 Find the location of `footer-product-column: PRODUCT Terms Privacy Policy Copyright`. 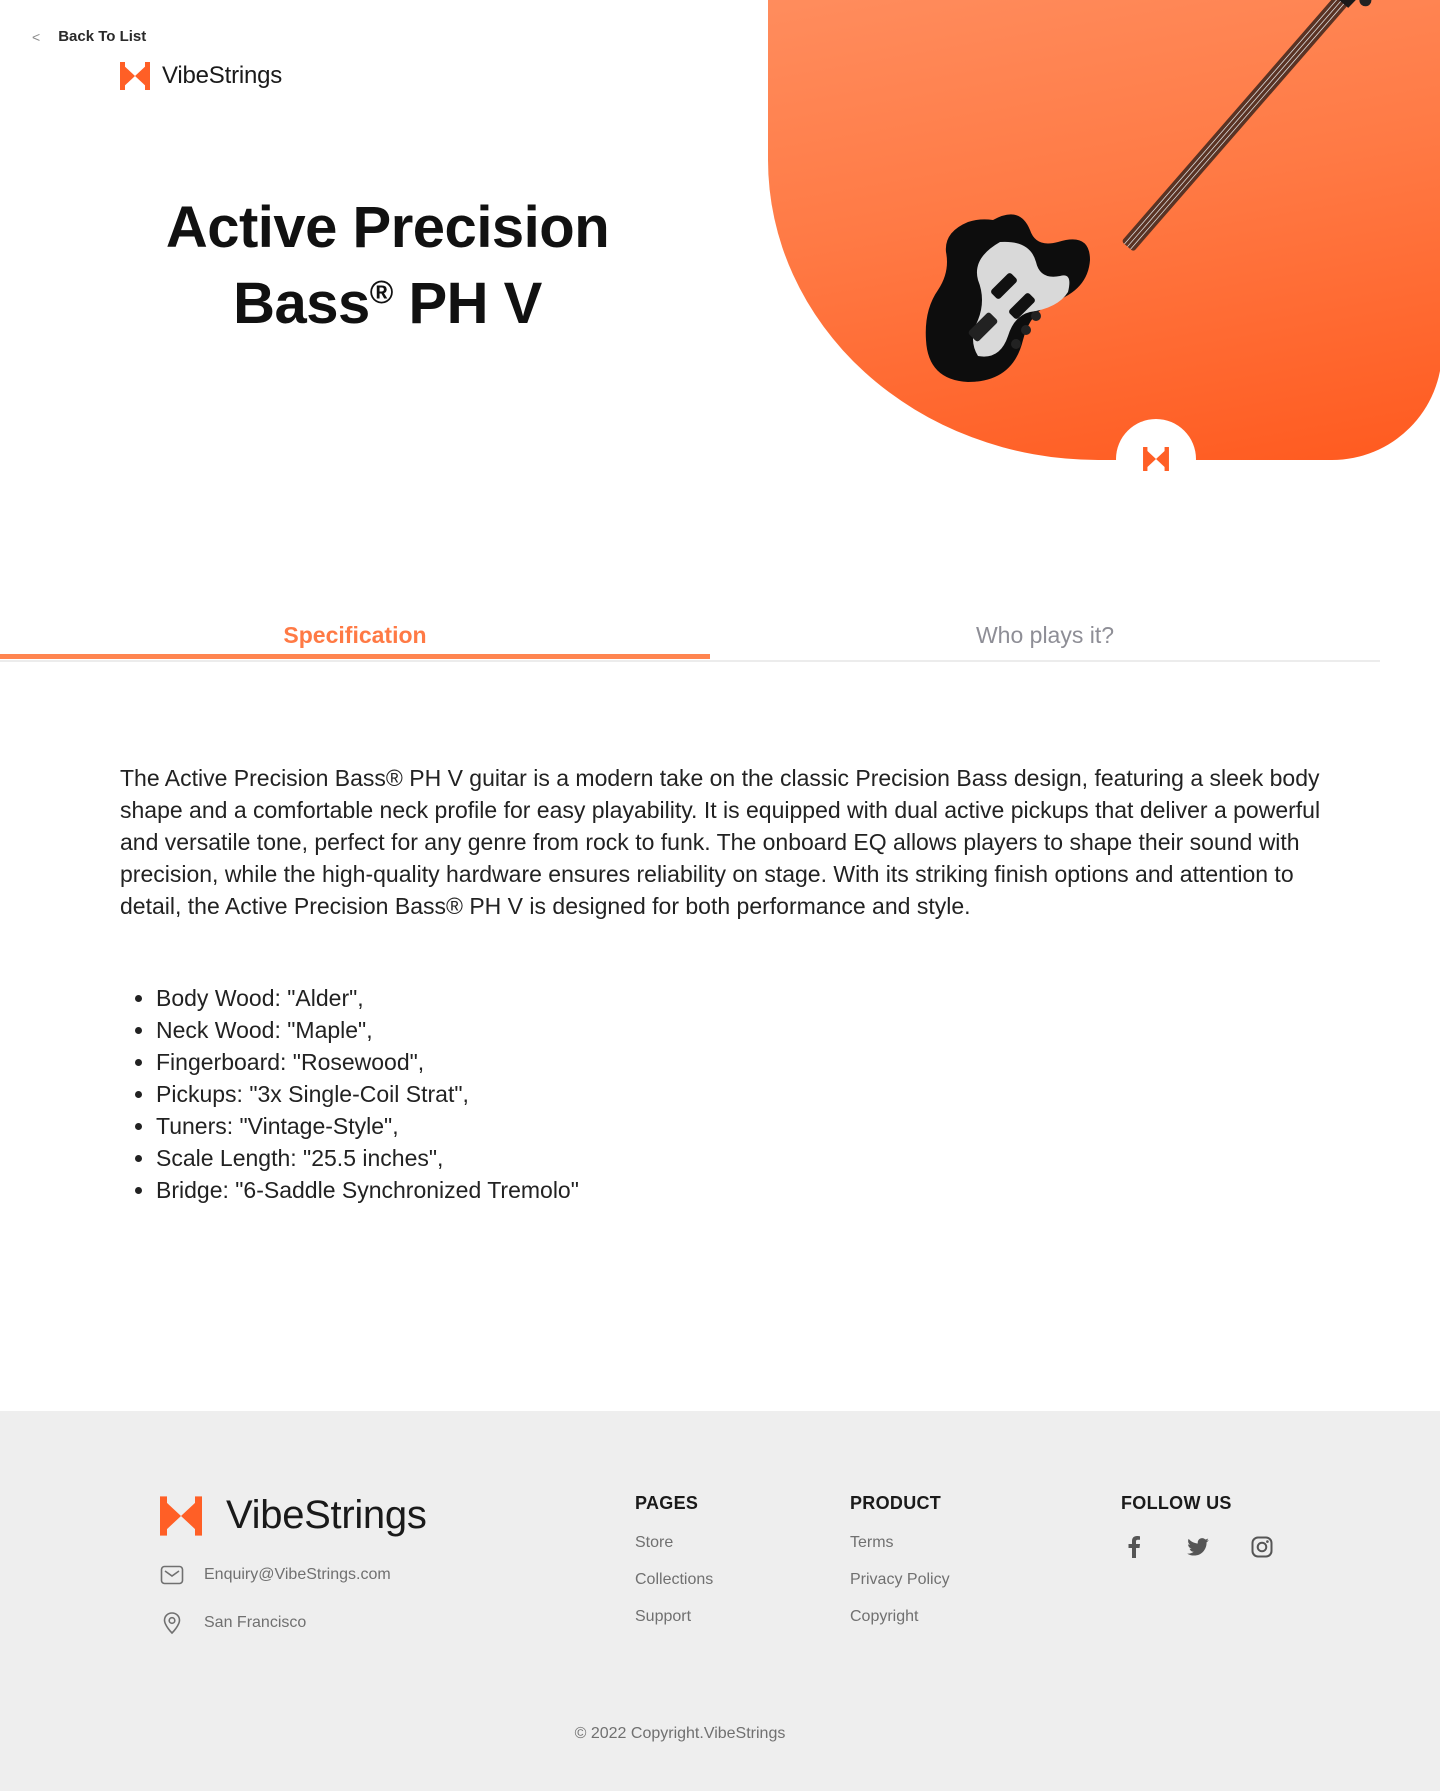

footer-product-column: PRODUCT Terms Privacy Policy Copyright is located at coordinates (900, 1569).